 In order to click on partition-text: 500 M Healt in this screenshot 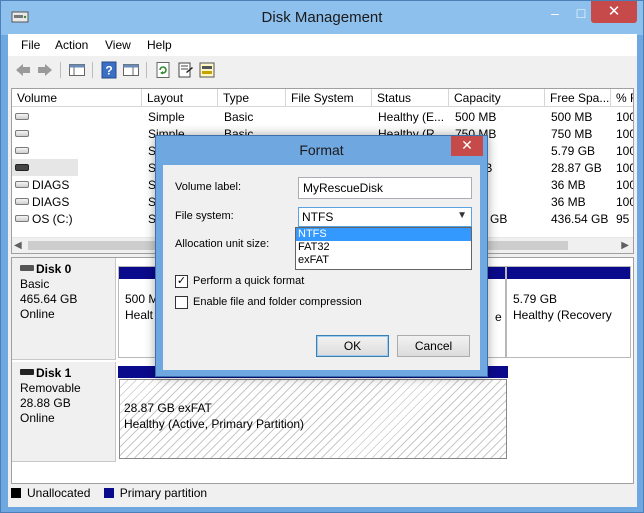, I will do `click(141, 307)`.